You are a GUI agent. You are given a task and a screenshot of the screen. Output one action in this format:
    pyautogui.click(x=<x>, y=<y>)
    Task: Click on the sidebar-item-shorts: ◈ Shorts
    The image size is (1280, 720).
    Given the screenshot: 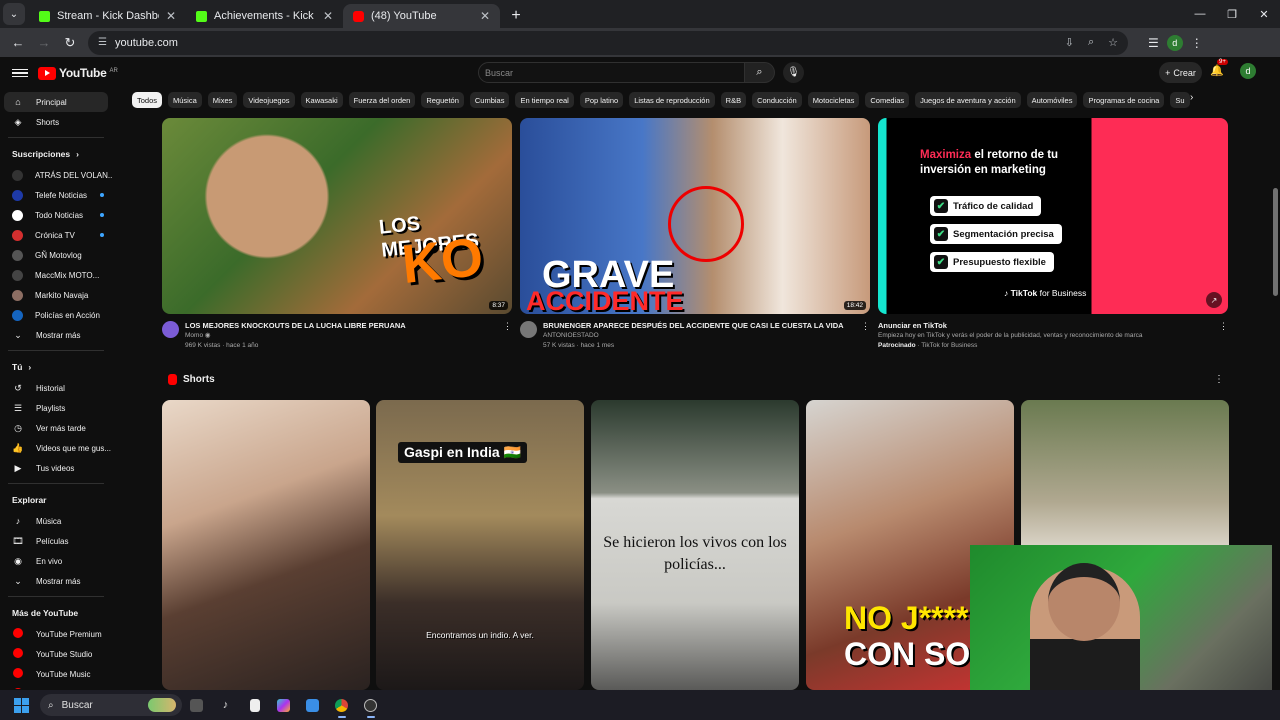 What is the action you would take?
    pyautogui.click(x=56, y=122)
    